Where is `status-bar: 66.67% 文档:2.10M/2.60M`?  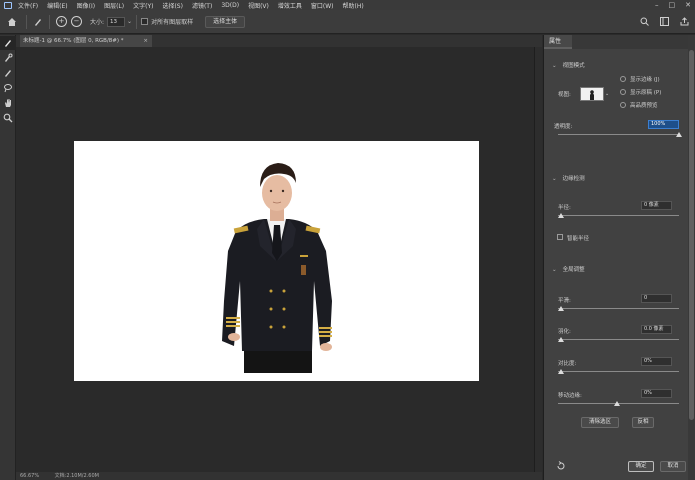
status-bar: 66.67% 文档:2.10M/2.60M is located at coordinates (279, 476).